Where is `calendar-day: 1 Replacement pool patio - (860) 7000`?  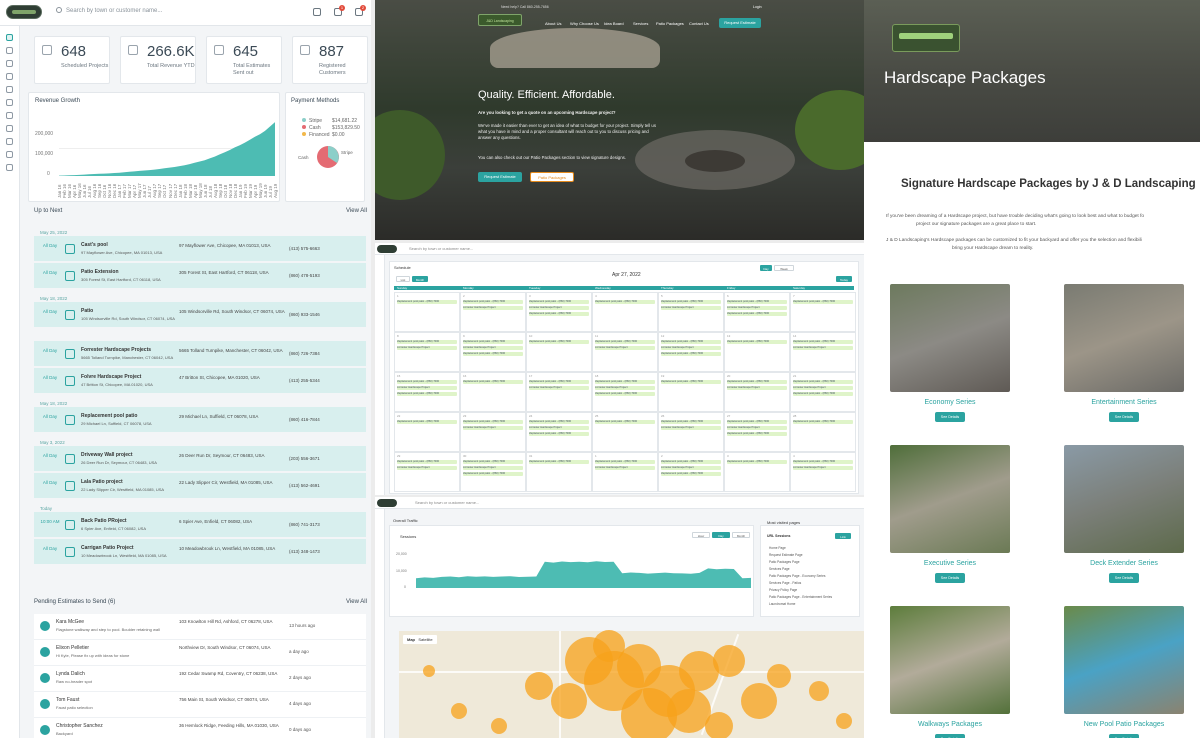
calendar-day: 1 Replacement pool patio - (860) 7000 is located at coordinates (427, 312).